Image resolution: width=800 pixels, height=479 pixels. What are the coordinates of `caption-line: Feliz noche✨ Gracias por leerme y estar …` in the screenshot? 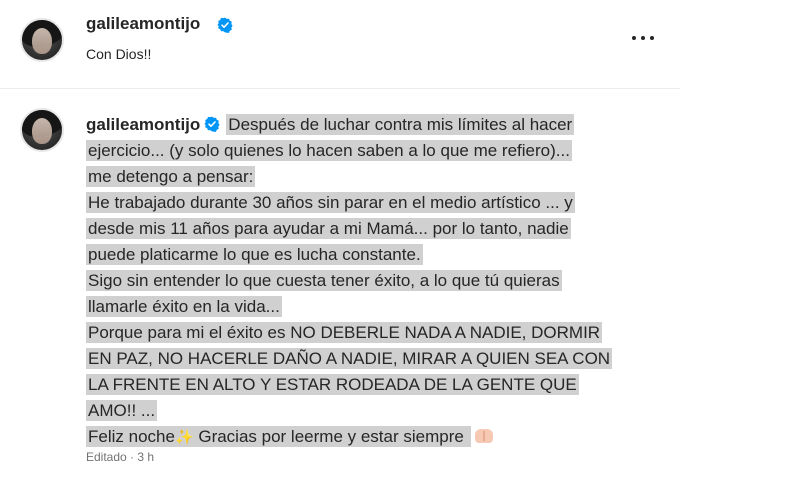 It's located at (381, 437).